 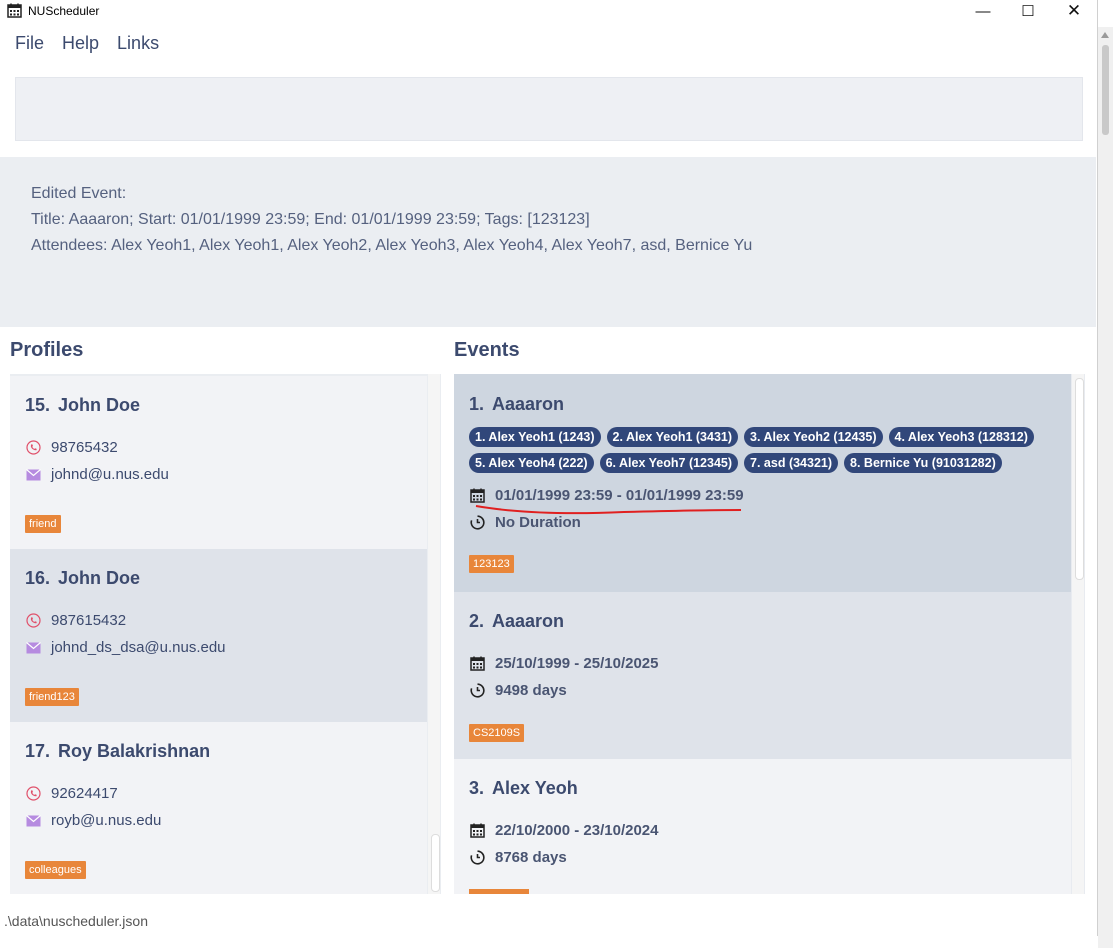 I want to click on event-name: 2. Aaaaron, so click(x=517, y=621).